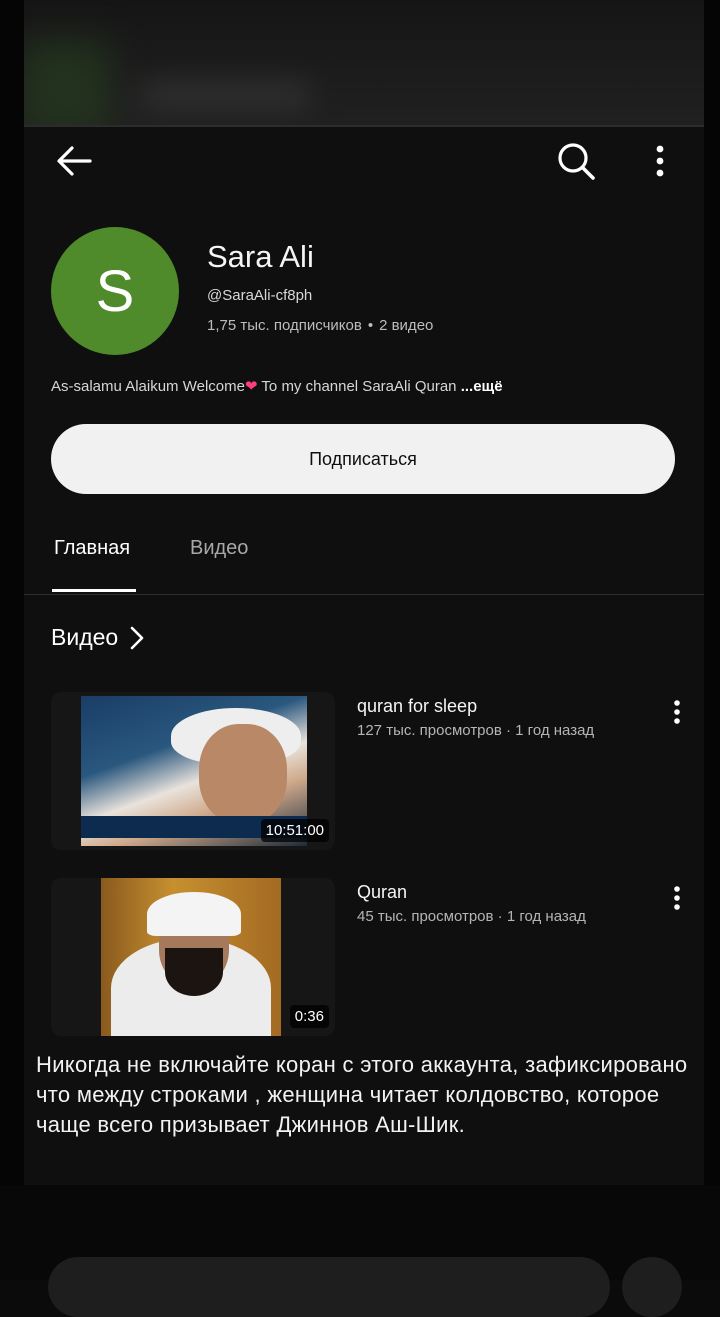 The width and height of the screenshot is (720, 1317). Describe the element at coordinates (137, 637) in the screenshot. I see `chevron-right-icon` at that location.